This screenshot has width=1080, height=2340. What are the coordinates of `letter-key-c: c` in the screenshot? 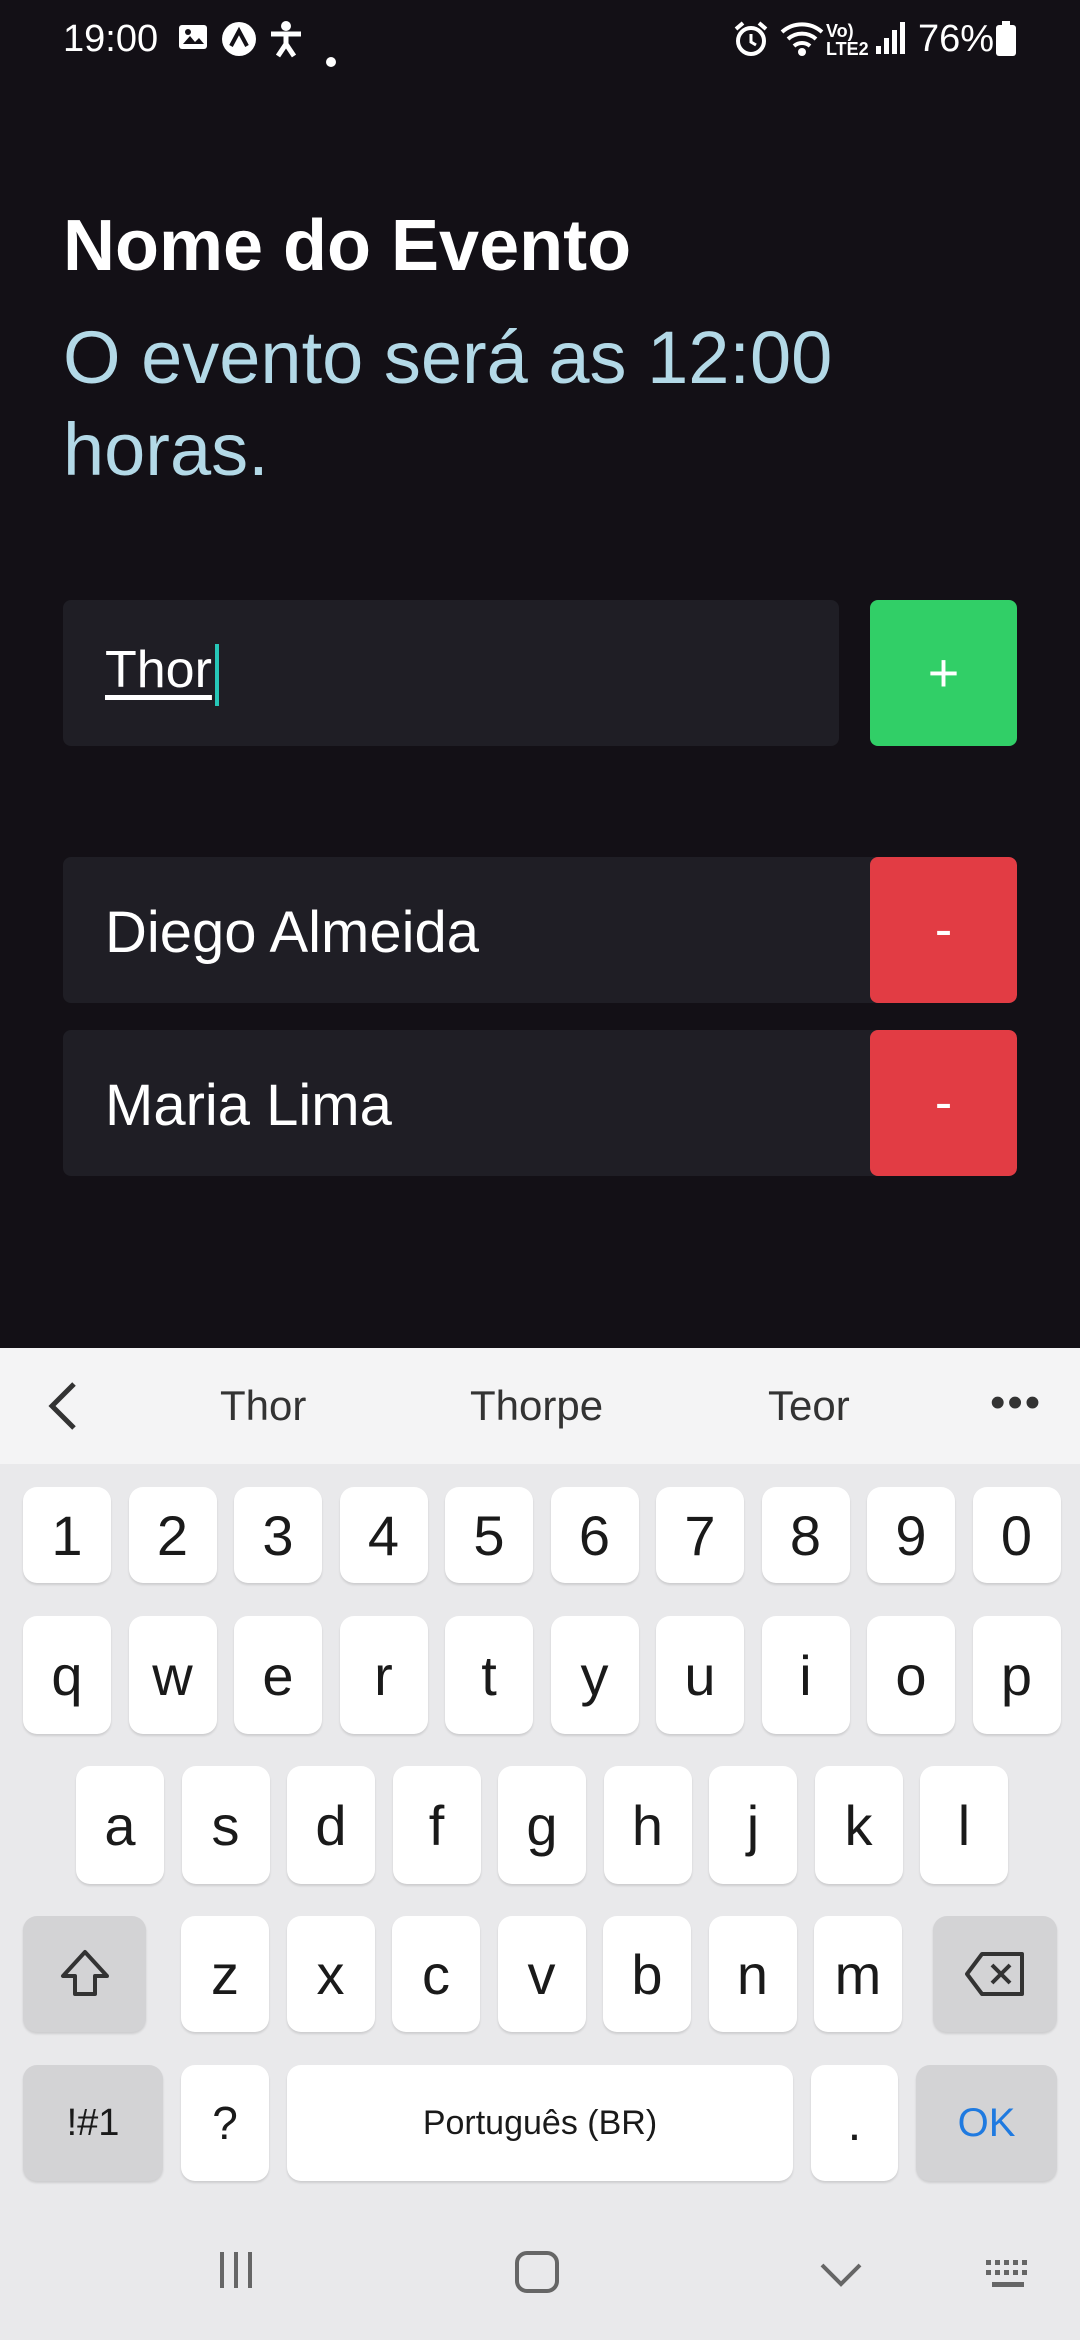 It's located at (436, 1974).